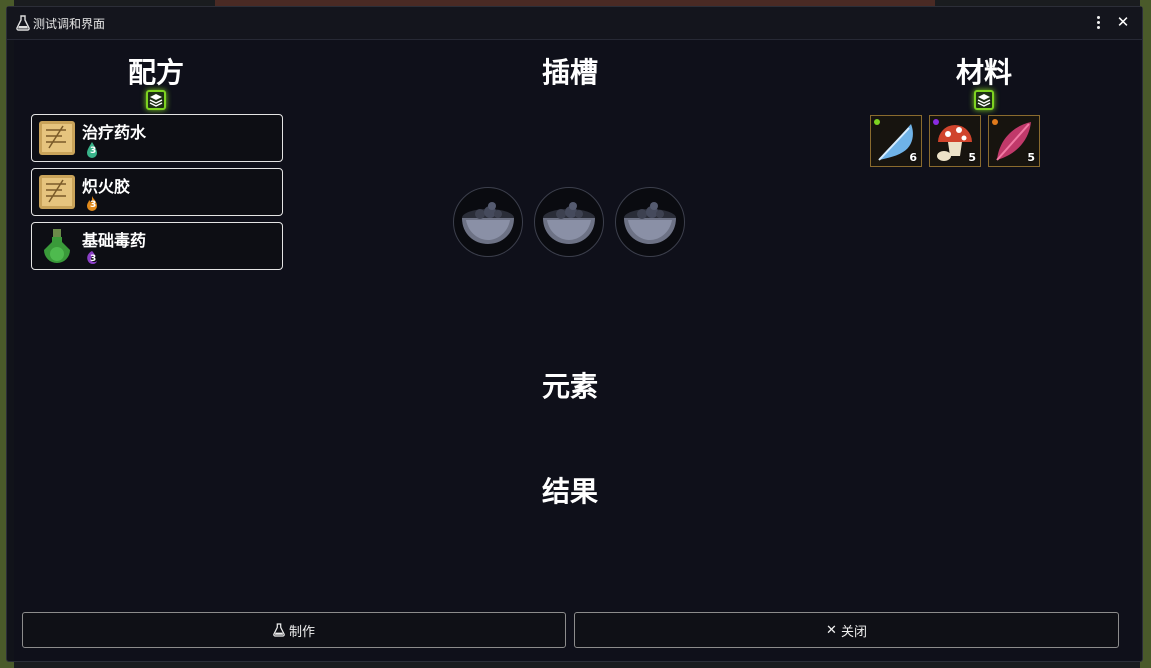 Image resolution: width=1151 pixels, height=668 pixels. What do you see at coordinates (155, 72) in the screenshot?
I see `recipes-heading: 配方` at bounding box center [155, 72].